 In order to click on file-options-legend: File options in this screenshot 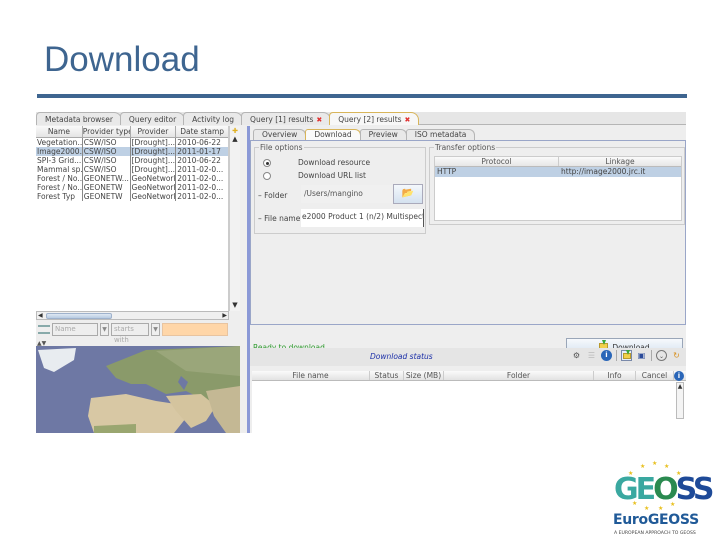, I will do `click(281, 147)`.